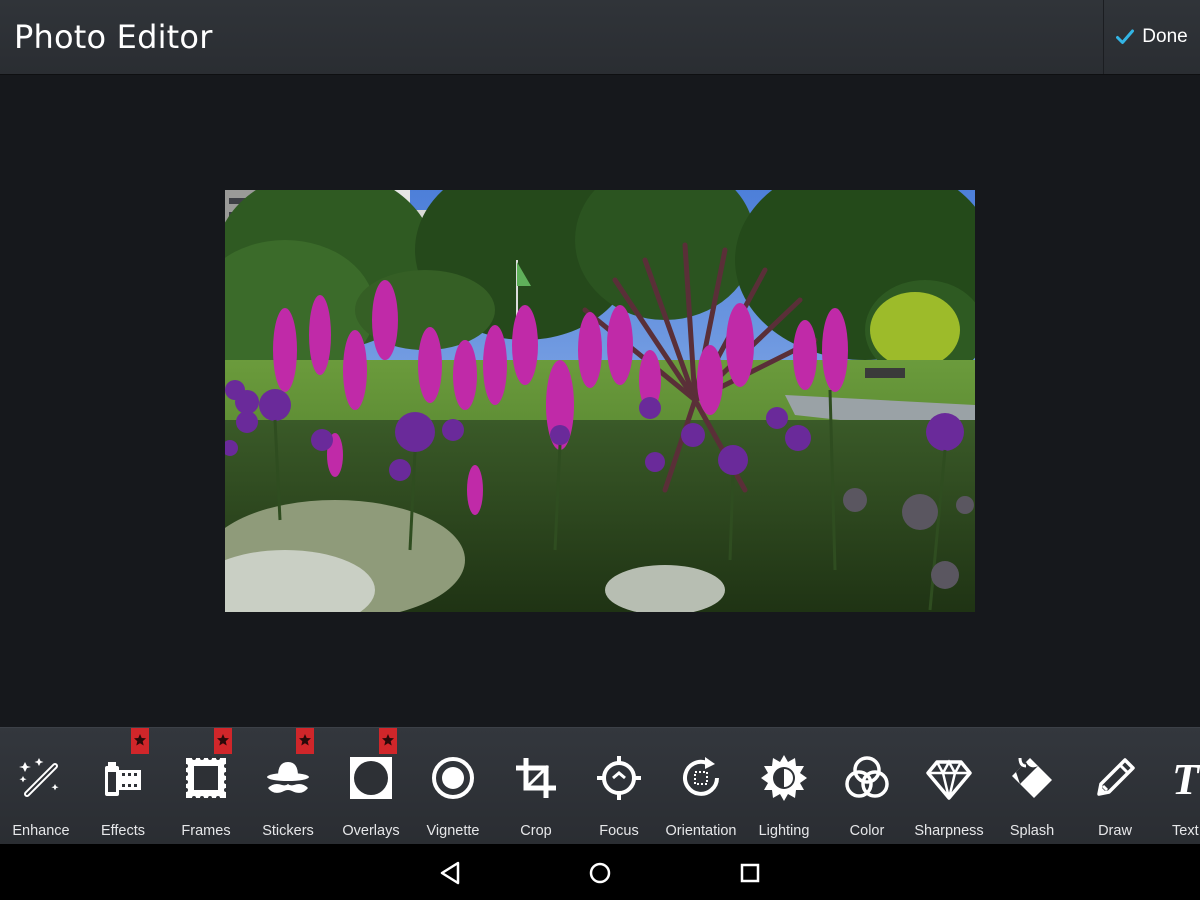 The width and height of the screenshot is (1200, 900). Describe the element at coordinates (288, 777) in the screenshot. I see `hat-mustache-icon` at that location.